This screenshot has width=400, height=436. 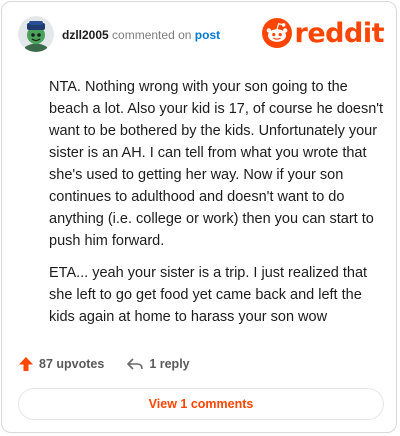 What do you see at coordinates (135, 364) in the screenshot?
I see `reply-arrow-icon` at bounding box center [135, 364].